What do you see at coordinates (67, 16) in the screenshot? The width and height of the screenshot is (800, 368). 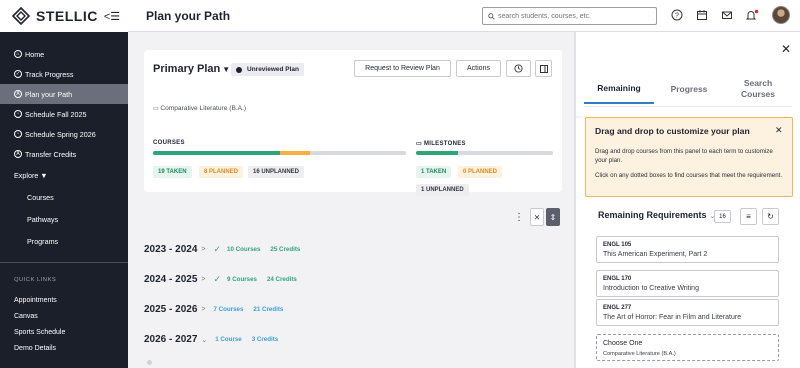 I see `logo-text: STELLIC` at bounding box center [67, 16].